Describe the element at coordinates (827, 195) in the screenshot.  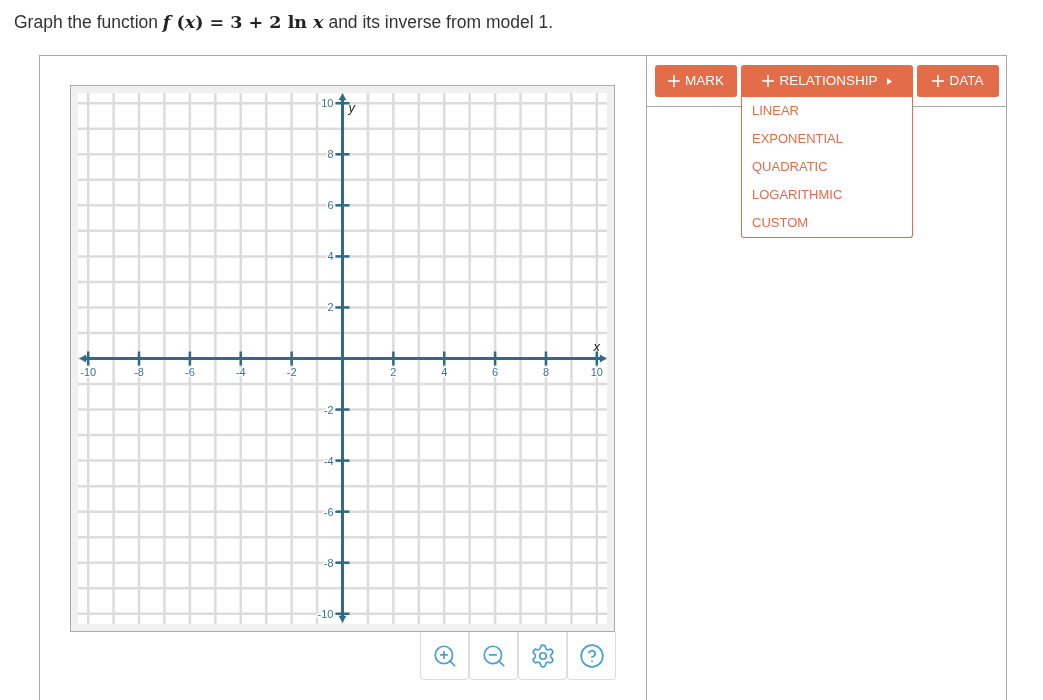
I see `menu-item: LOGARITHMIC` at that location.